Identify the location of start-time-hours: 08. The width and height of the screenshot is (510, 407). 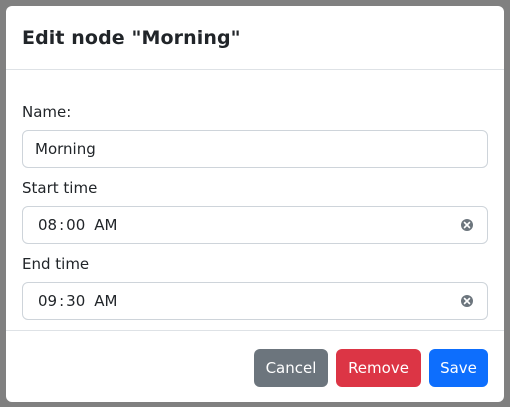
(47, 225).